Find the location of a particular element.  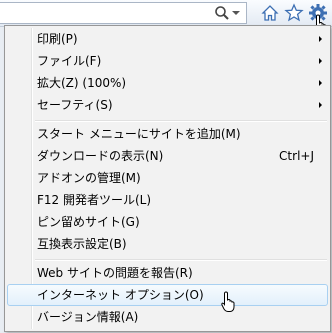

menu-item-label: スタート メニューにサイトを追加(M) is located at coordinates (139, 134).